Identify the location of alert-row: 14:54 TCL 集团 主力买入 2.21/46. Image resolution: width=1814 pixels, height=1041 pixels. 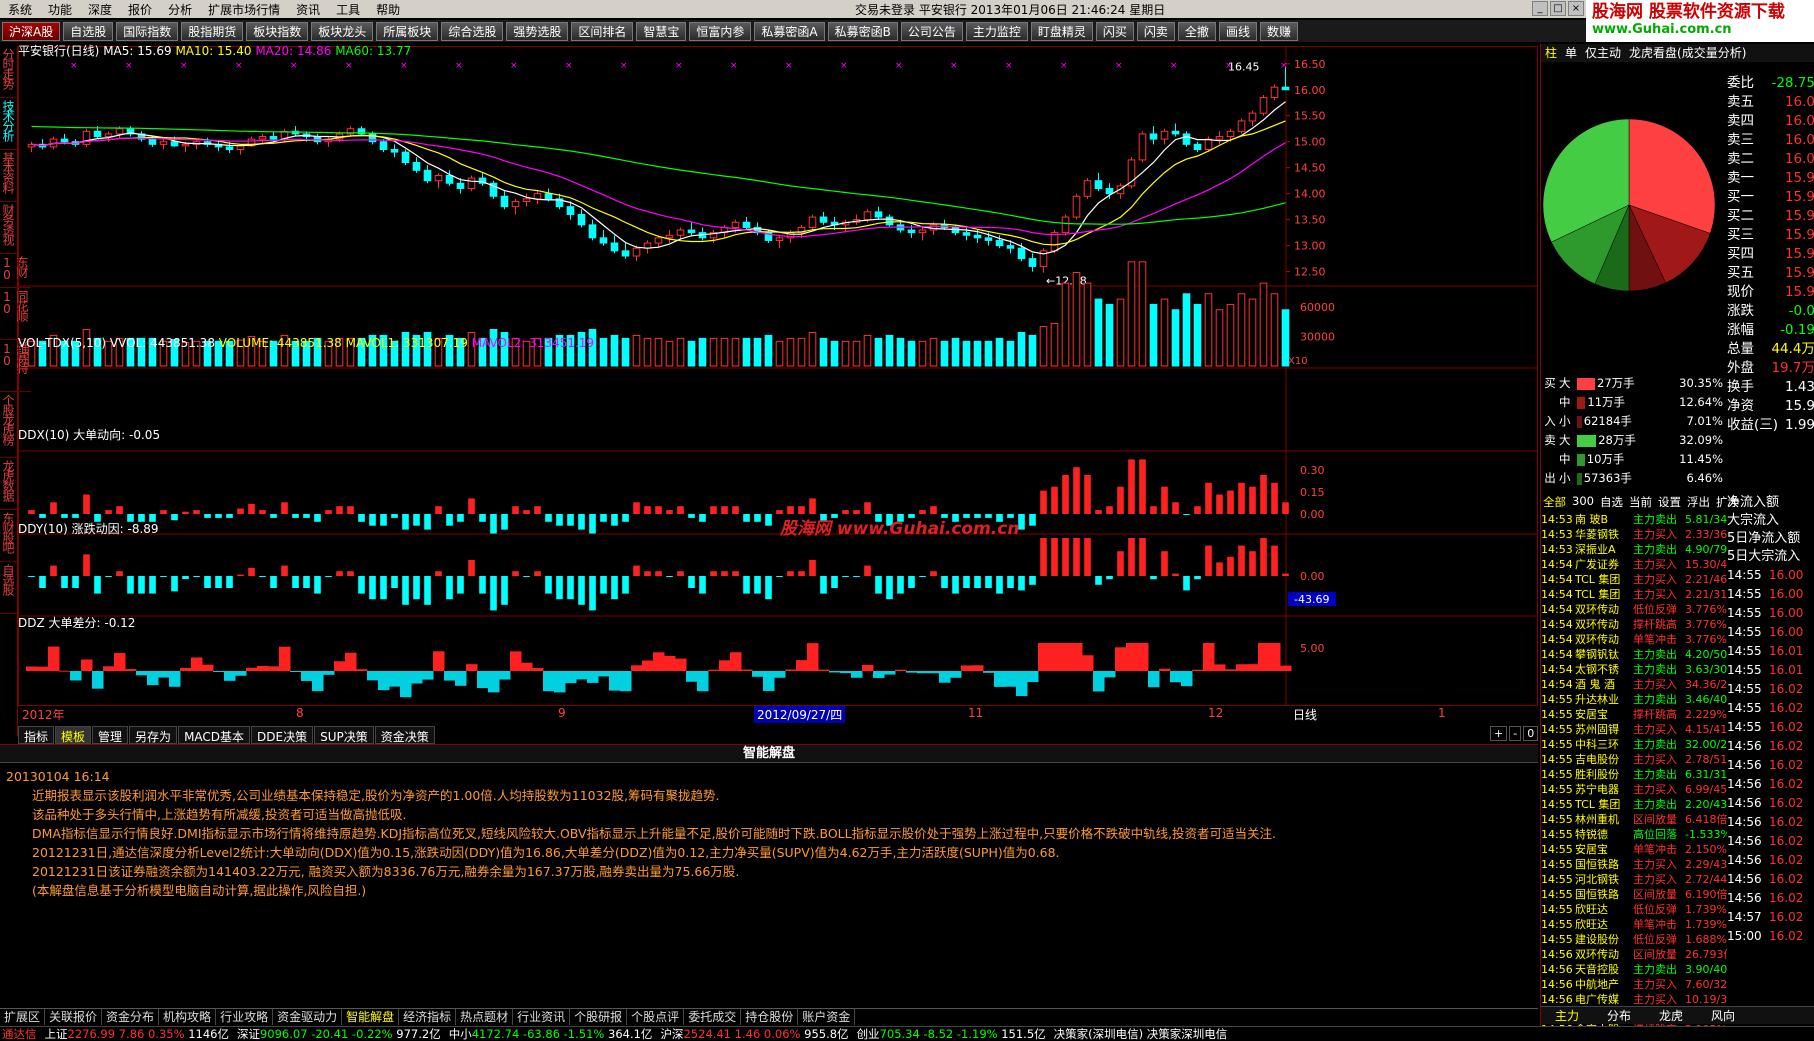
(1634, 579).